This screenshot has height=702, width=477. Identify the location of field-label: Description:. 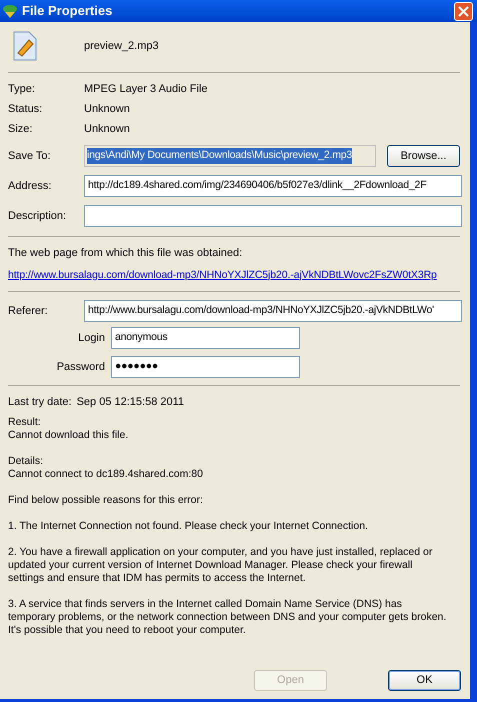
(38, 216).